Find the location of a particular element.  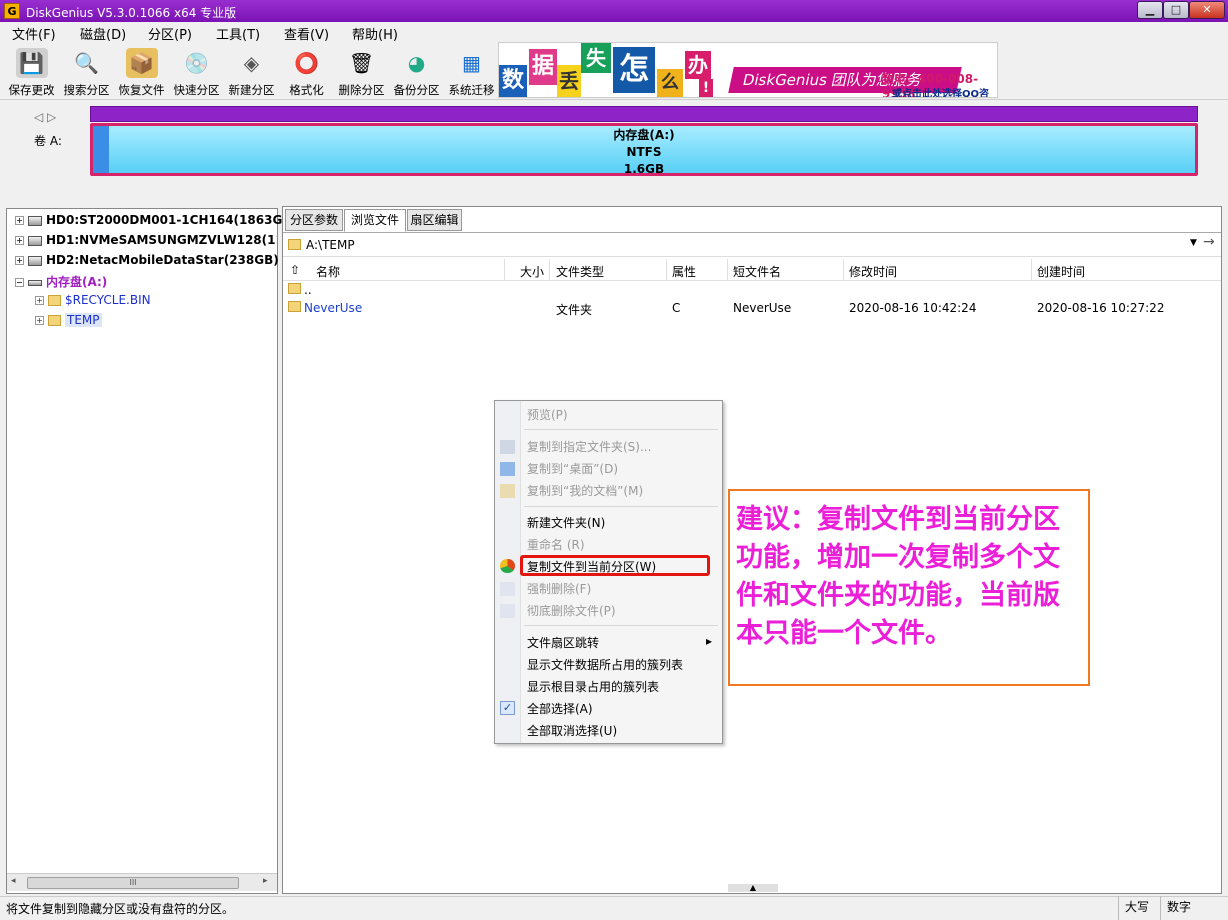

disk-bar is located at coordinates (644, 114).